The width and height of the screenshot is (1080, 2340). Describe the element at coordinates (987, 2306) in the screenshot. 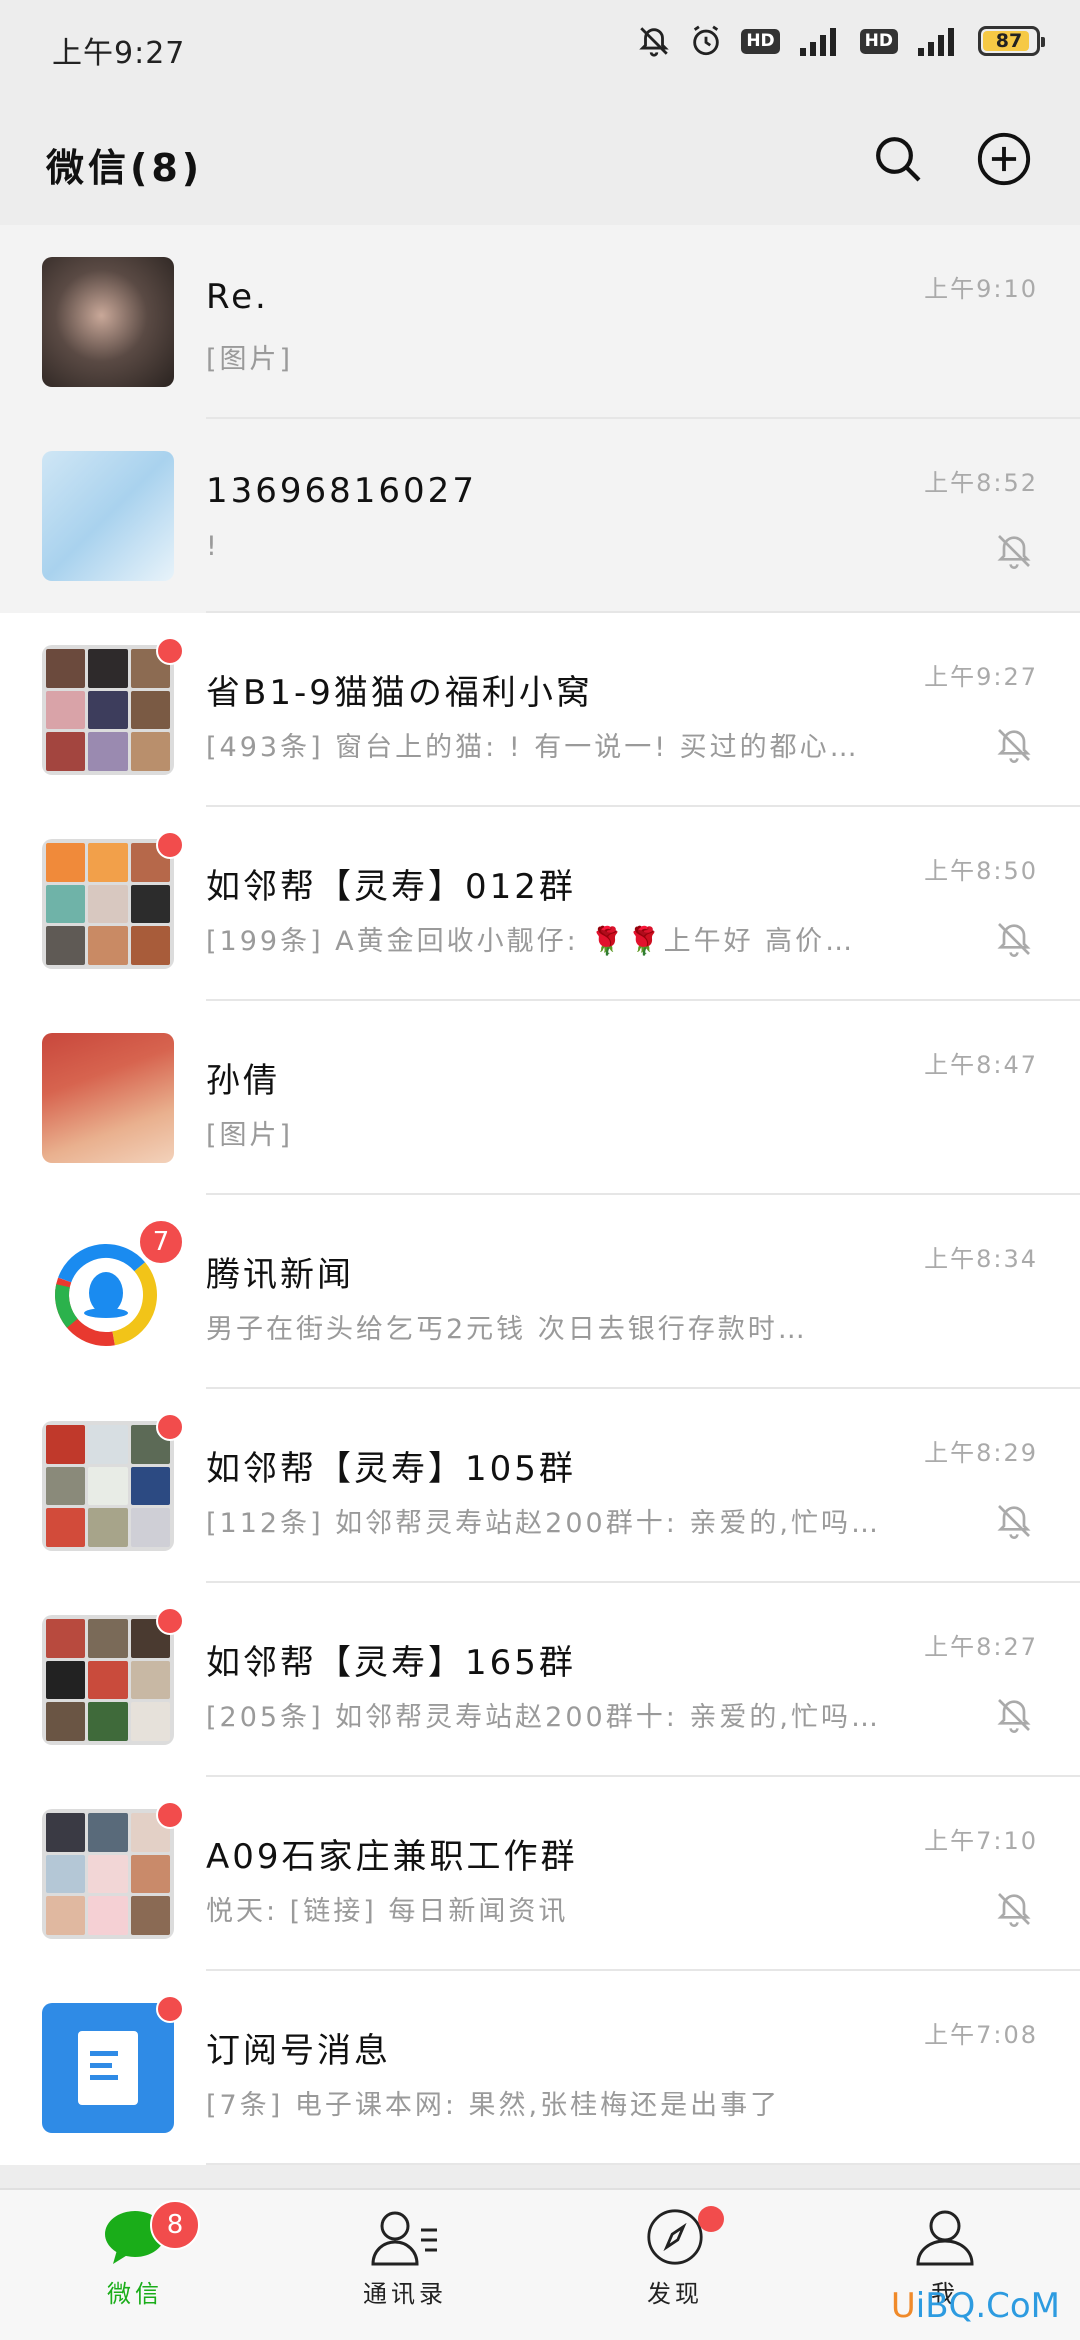

I see `watermark-text: iBQ.CoM` at that location.